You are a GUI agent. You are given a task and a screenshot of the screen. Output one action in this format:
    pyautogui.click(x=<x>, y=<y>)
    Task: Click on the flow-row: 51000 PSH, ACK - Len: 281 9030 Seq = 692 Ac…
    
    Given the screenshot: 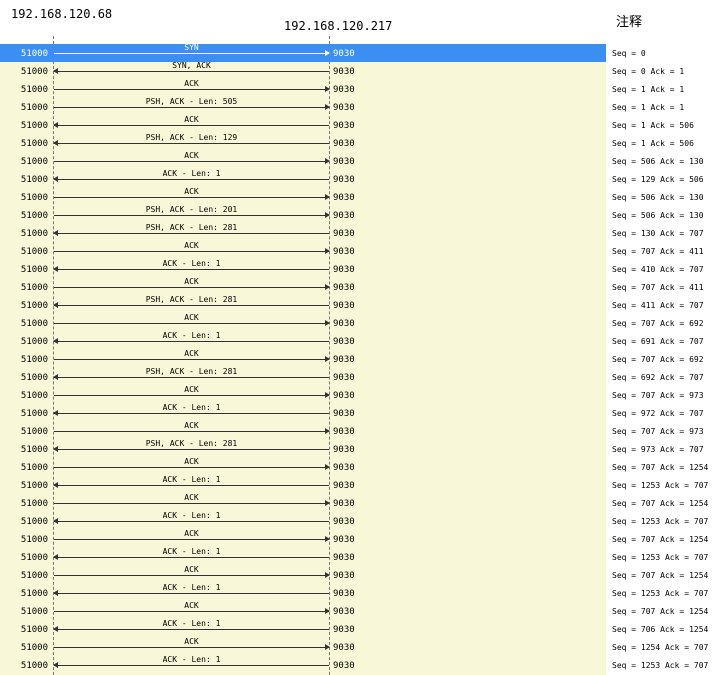 What is the action you would take?
    pyautogui.click(x=358, y=376)
    